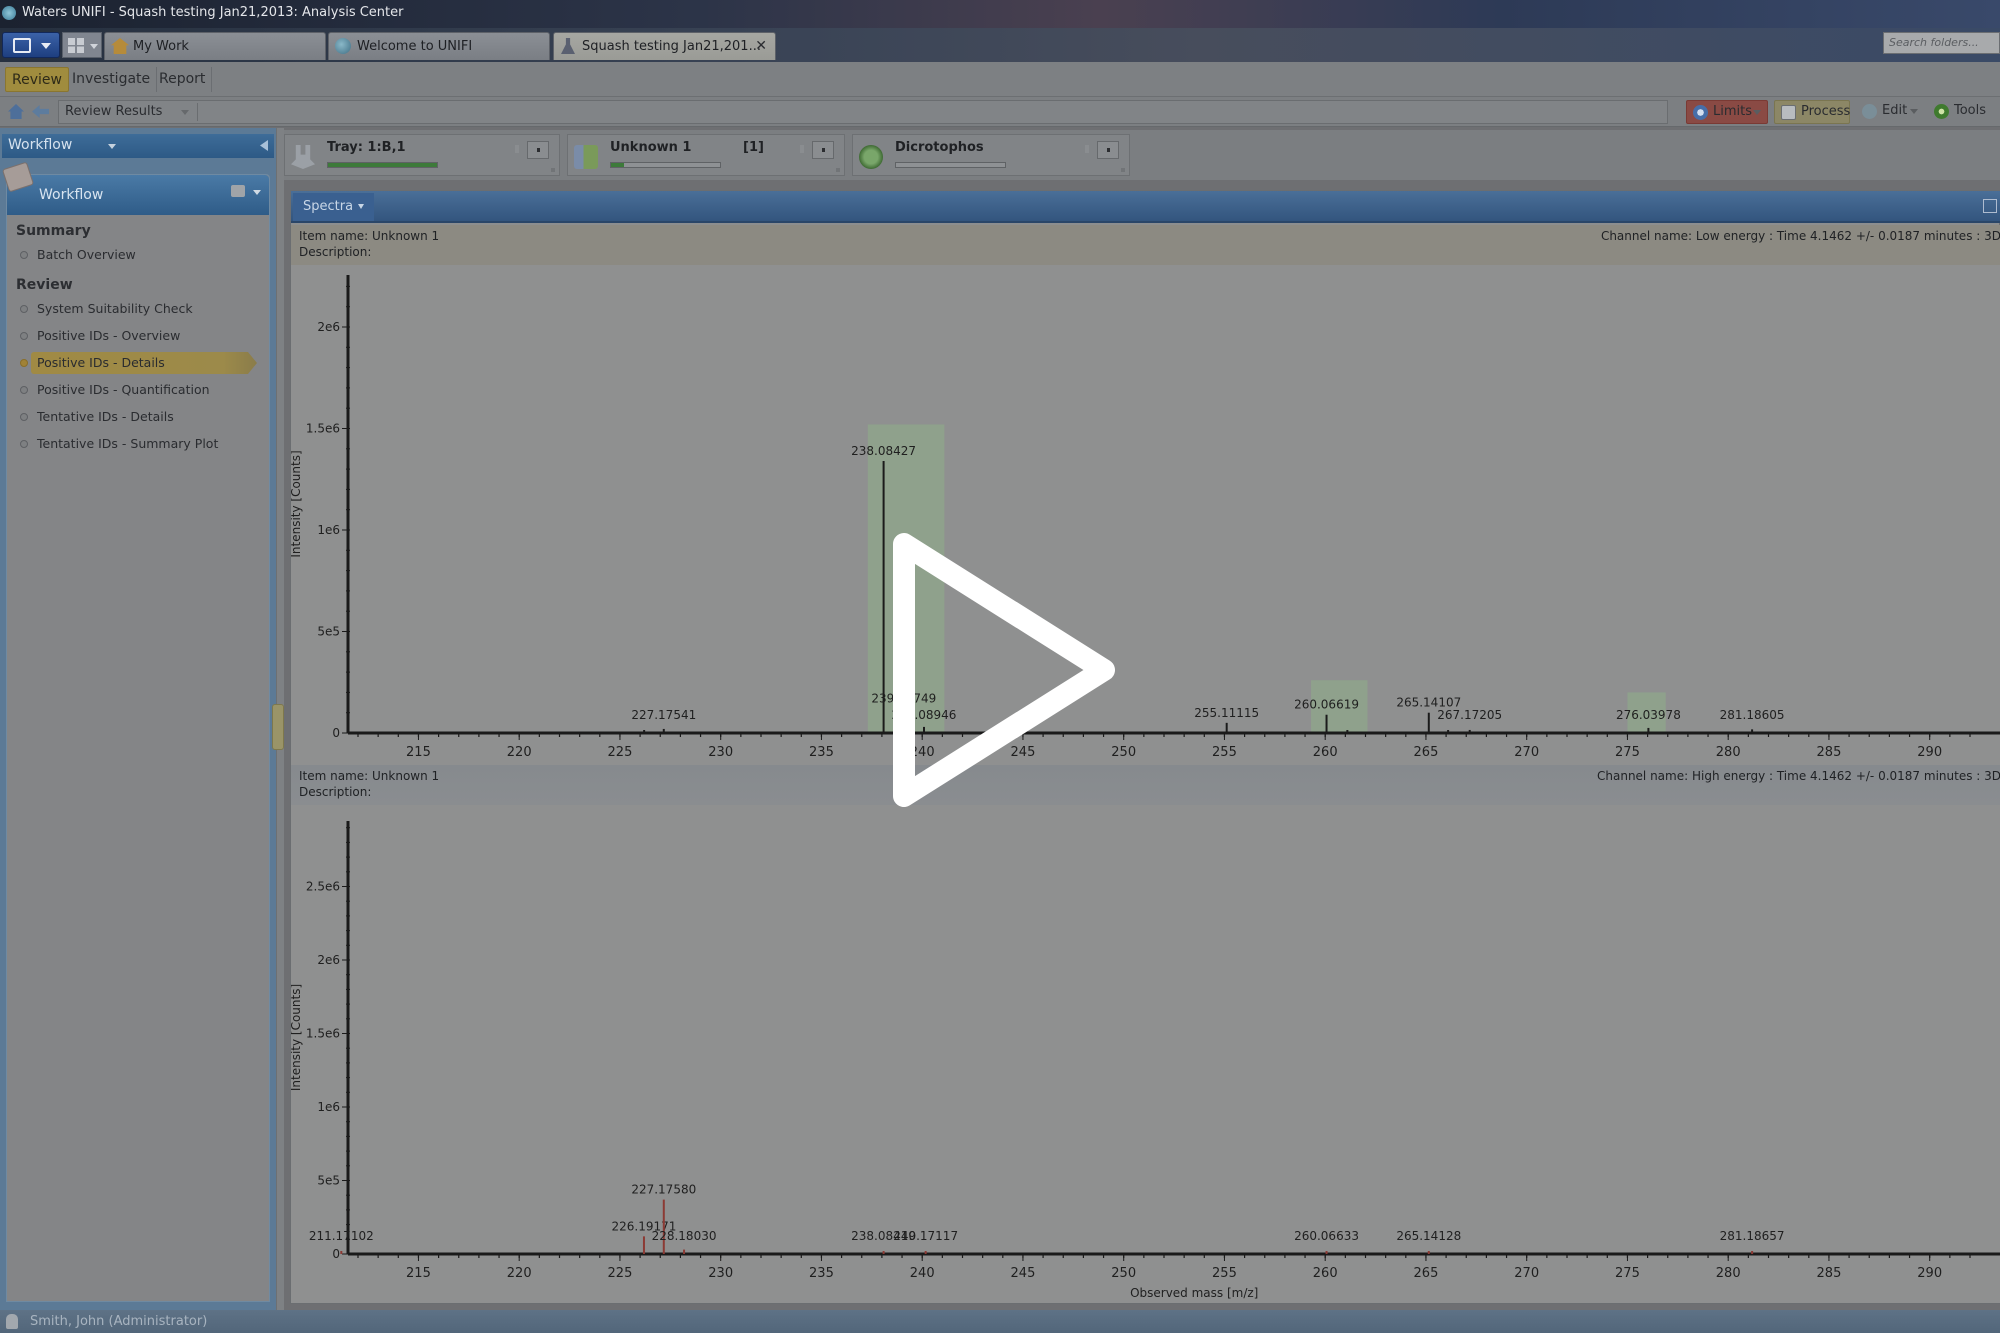 This screenshot has height=1333, width=2000. I want to click on x-tick-label: 265, so click(1426, 752).